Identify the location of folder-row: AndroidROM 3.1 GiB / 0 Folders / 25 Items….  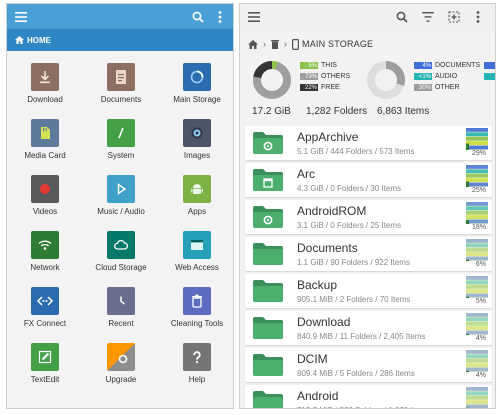
(368, 217).